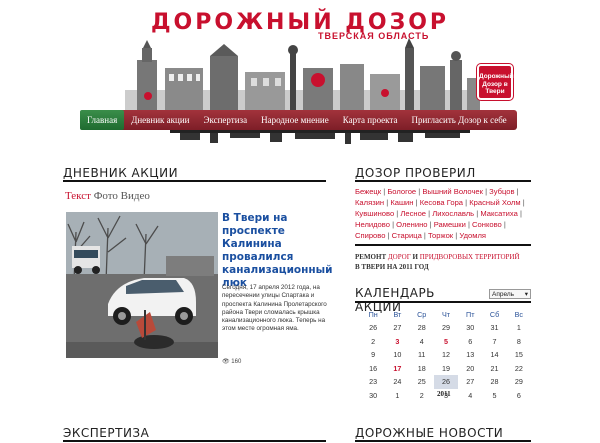  I want to click on road-news-section-title: ДОРОЖНЫЕ НОВОСТИ, so click(443, 434).